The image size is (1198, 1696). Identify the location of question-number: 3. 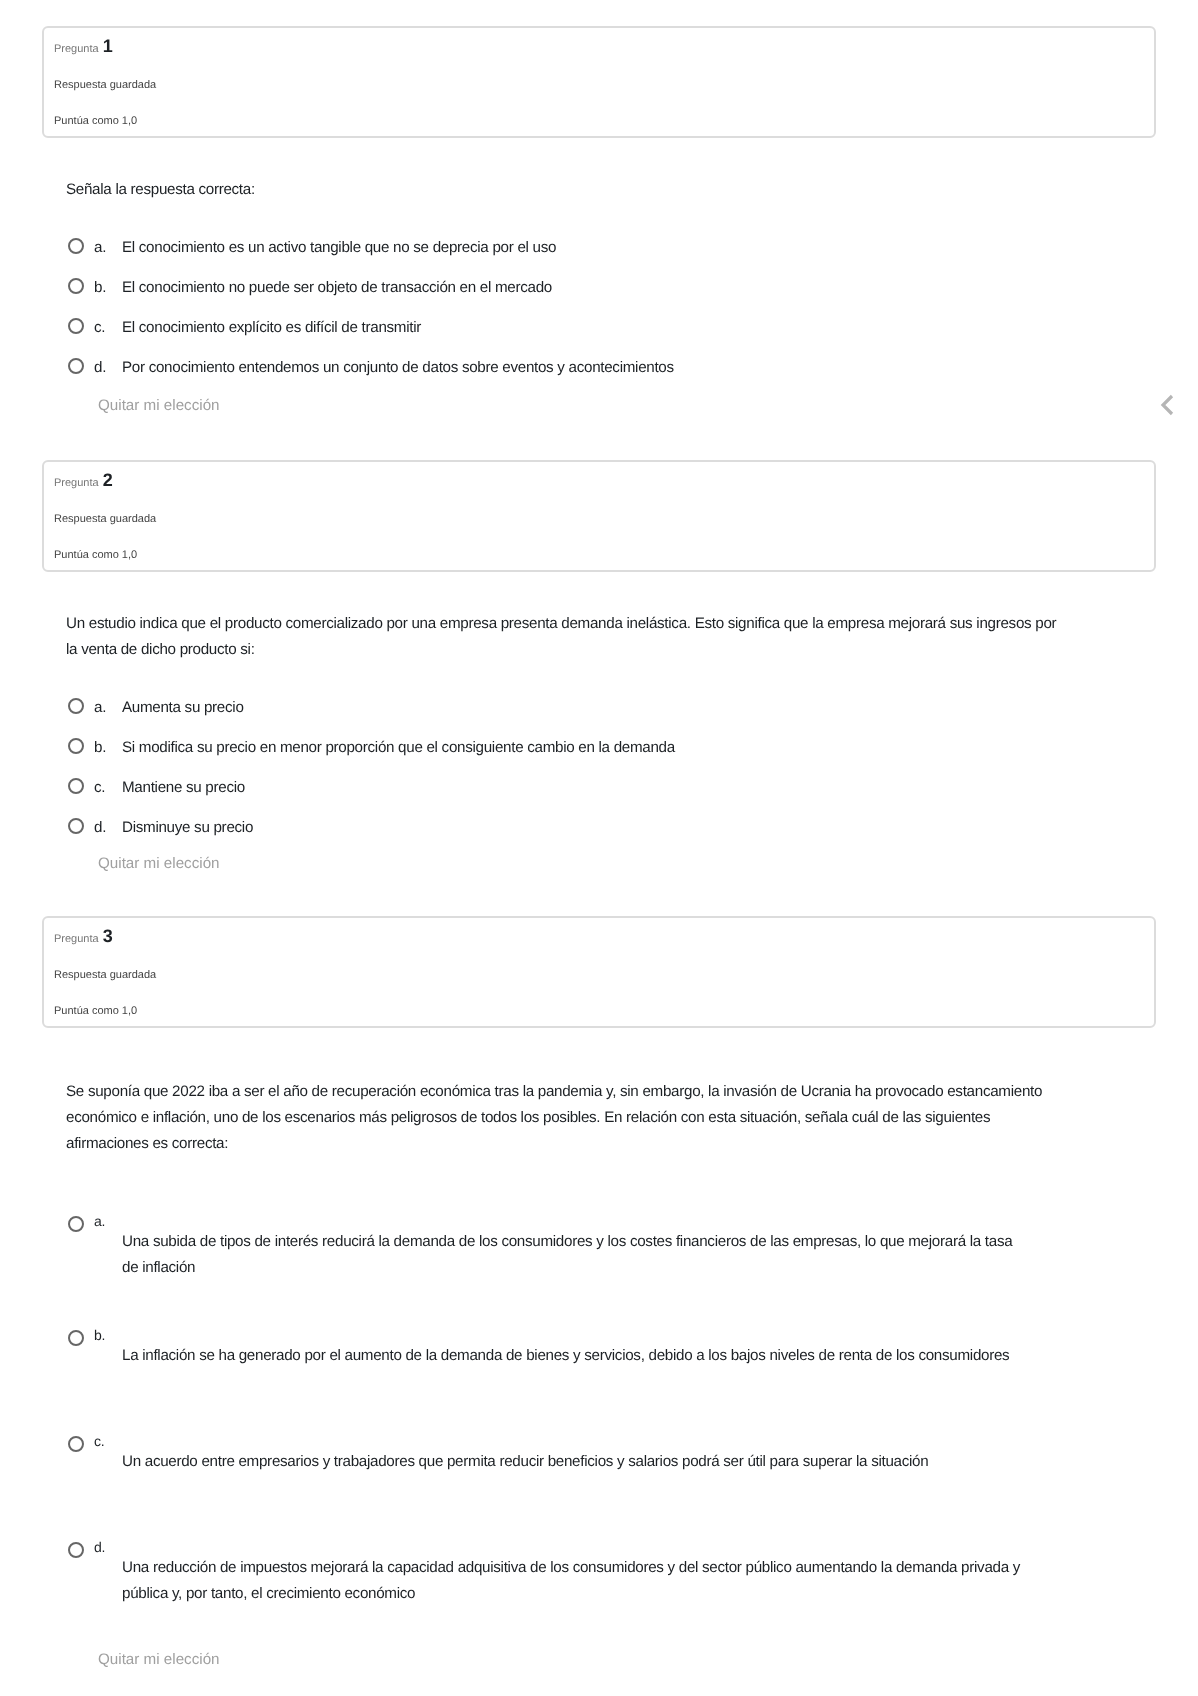
(107, 936).